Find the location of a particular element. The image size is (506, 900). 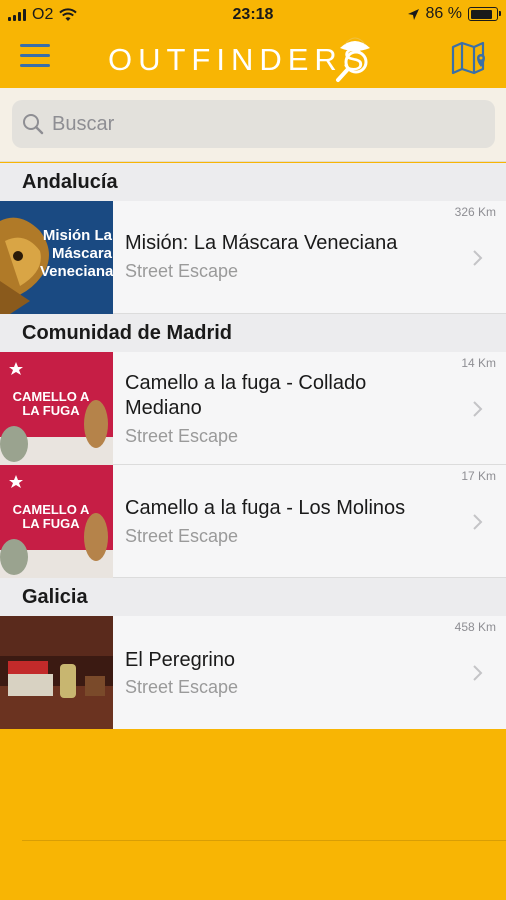

app-logo: OUTFINDERS is located at coordinates (239, 59).